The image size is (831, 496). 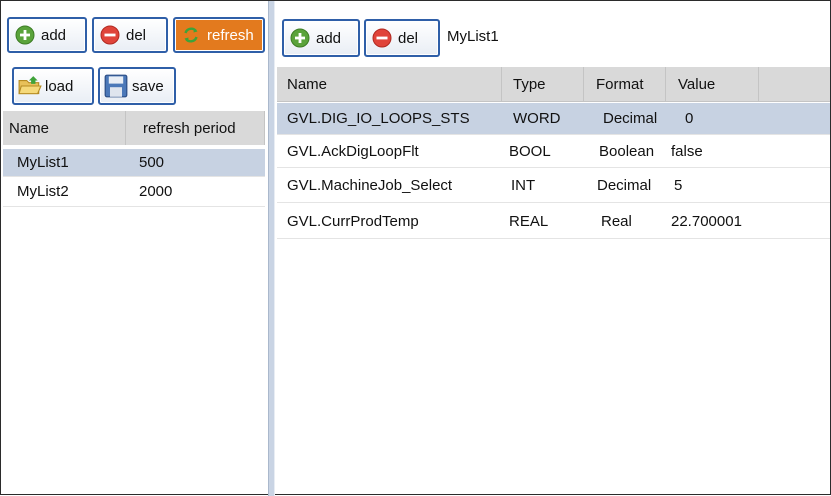 What do you see at coordinates (627, 151) in the screenshot?
I see `variable-format: Boolean` at bounding box center [627, 151].